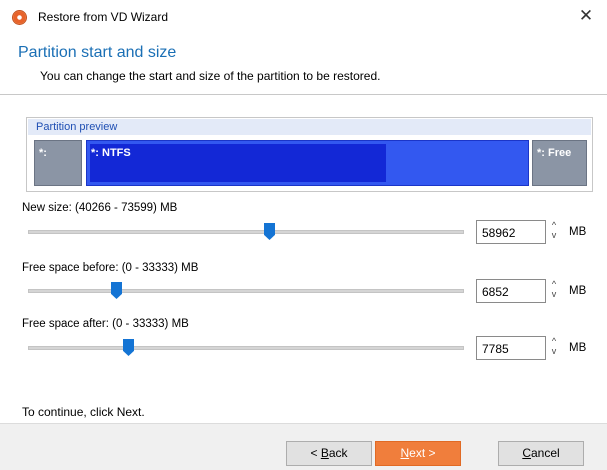 The image size is (607, 470). I want to click on new-size-slider, so click(246, 232).